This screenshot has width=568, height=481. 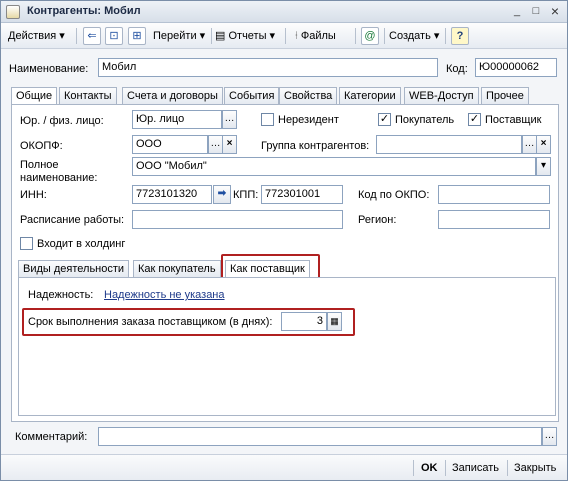 I want to click on close-button: Закрыть, so click(x=535, y=468).